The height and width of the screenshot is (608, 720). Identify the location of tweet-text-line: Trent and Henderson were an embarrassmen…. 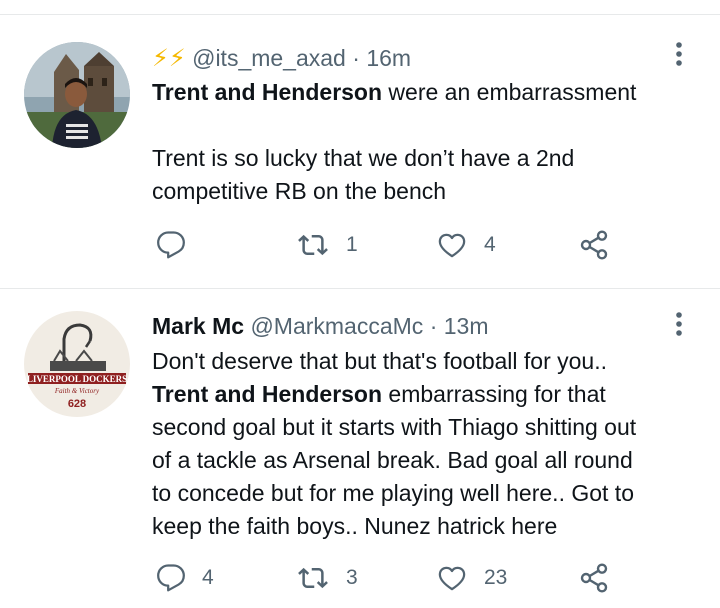
(394, 92).